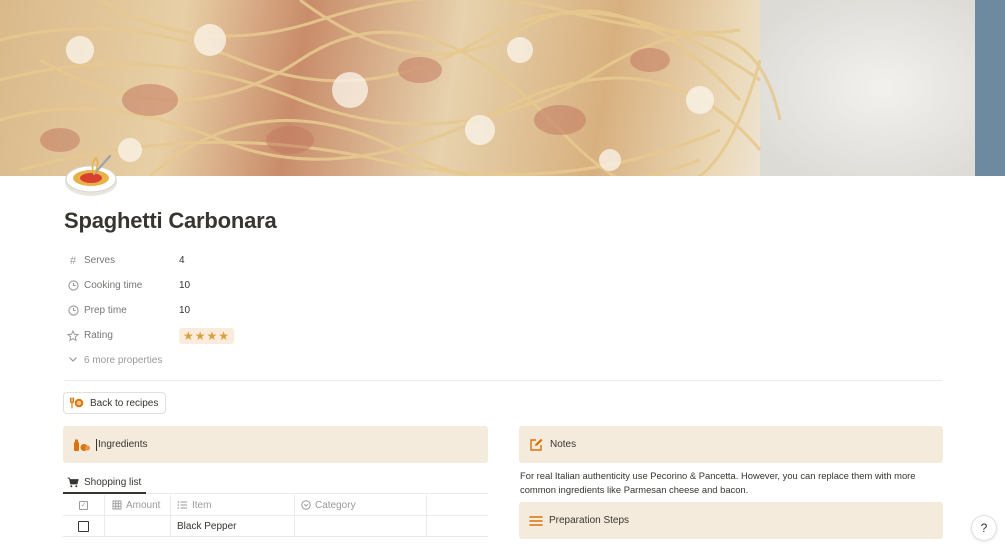  I want to click on checkbox-icon: ✓, so click(83, 505).